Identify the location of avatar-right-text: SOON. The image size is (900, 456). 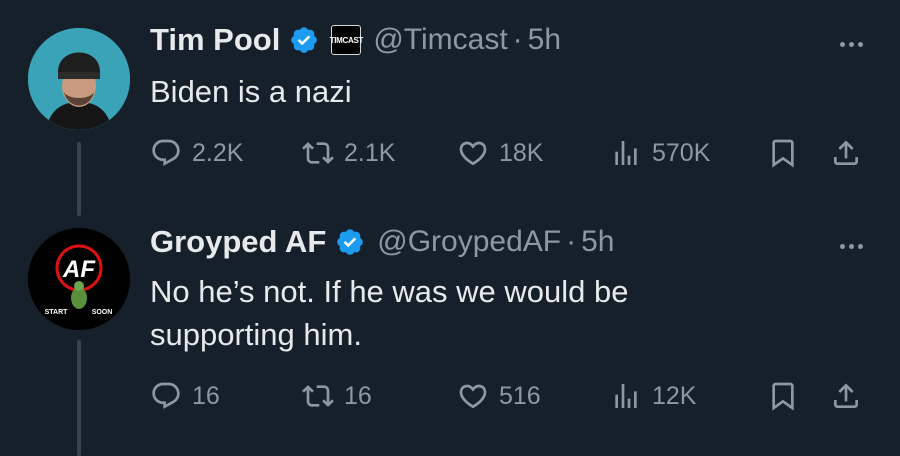
(102, 312).